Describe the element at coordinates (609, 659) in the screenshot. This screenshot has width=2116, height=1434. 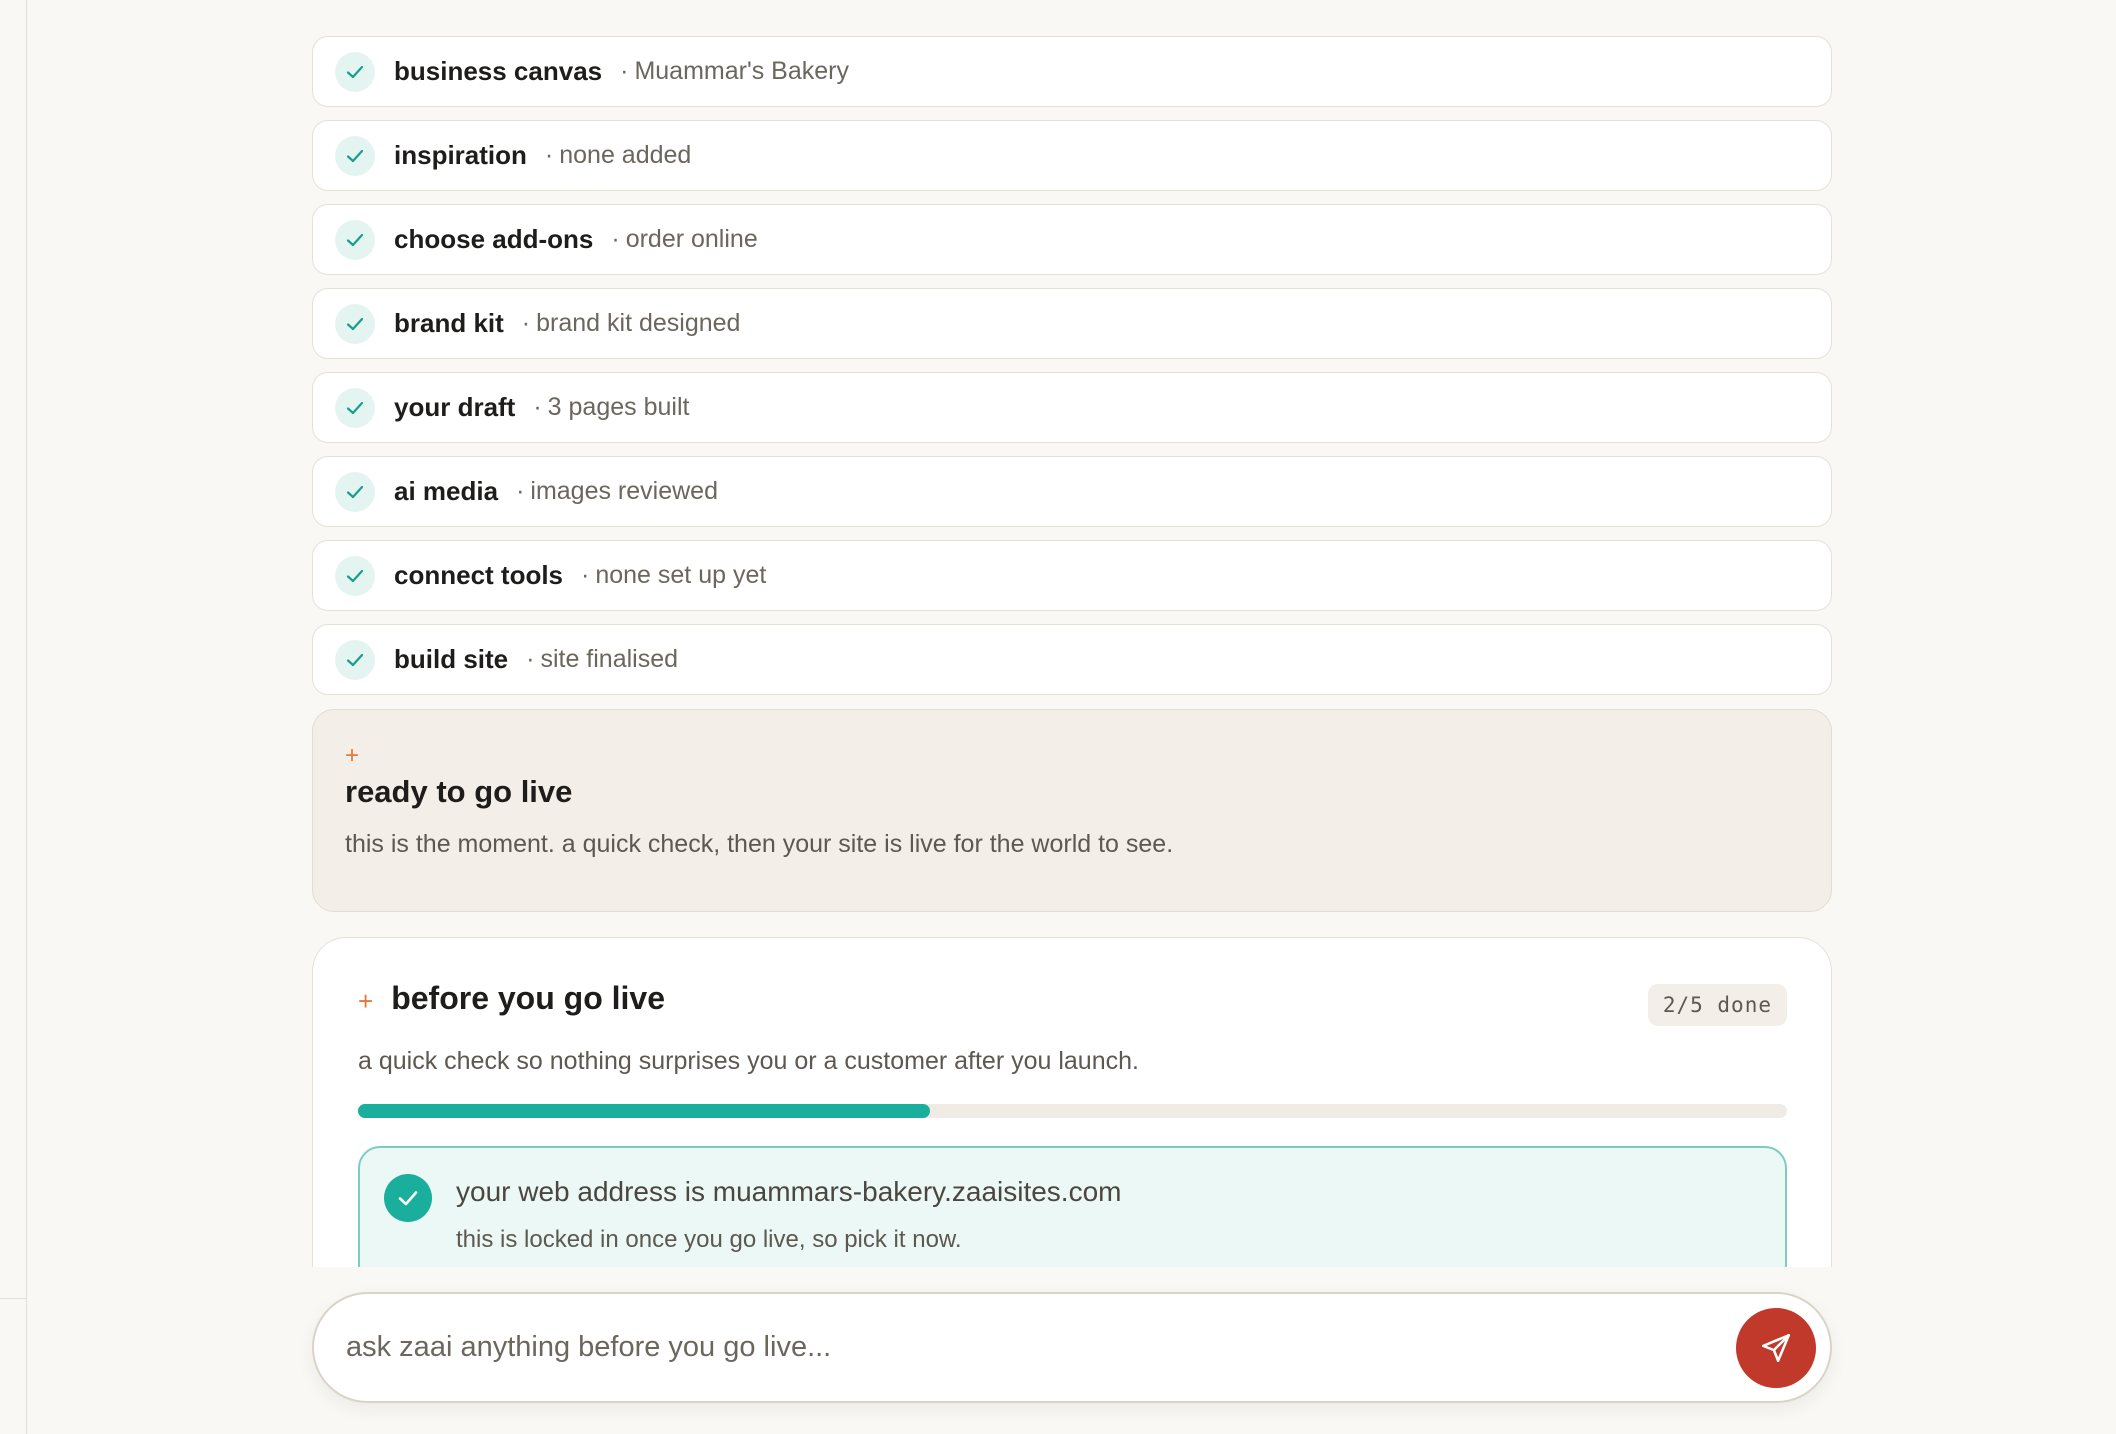
I see `step-detail: site finalised` at that location.